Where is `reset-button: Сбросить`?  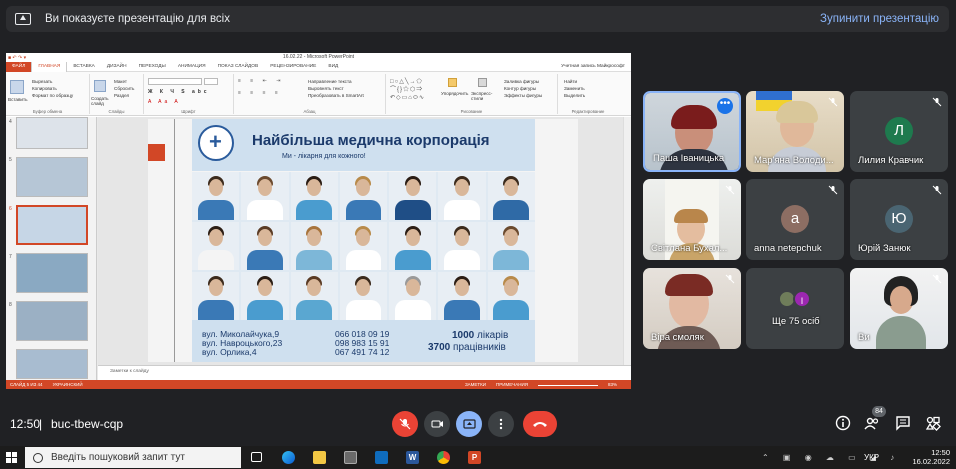
reset-button: Сбросить is located at coordinates (124, 88).